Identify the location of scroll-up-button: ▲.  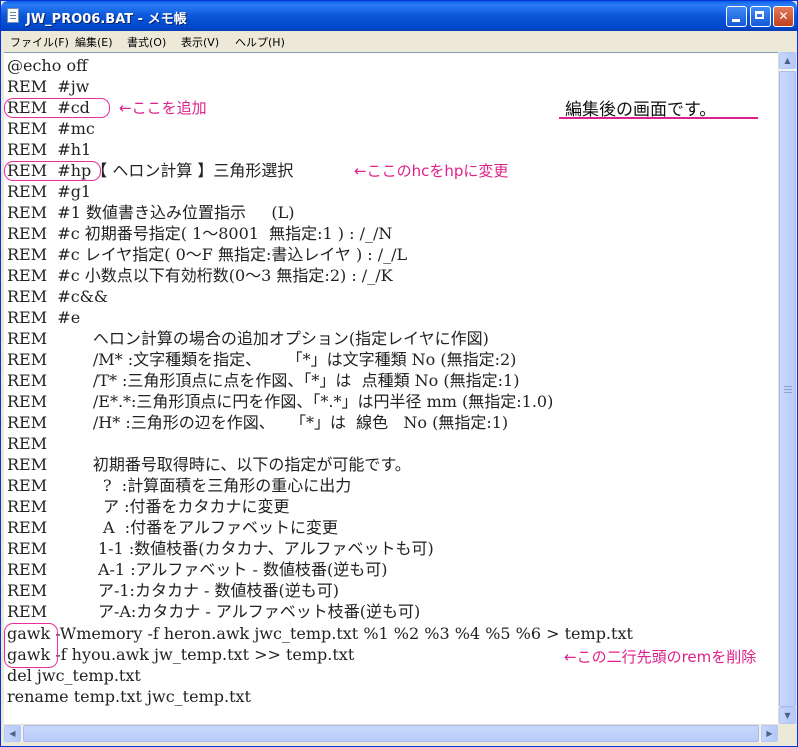
(787, 60).